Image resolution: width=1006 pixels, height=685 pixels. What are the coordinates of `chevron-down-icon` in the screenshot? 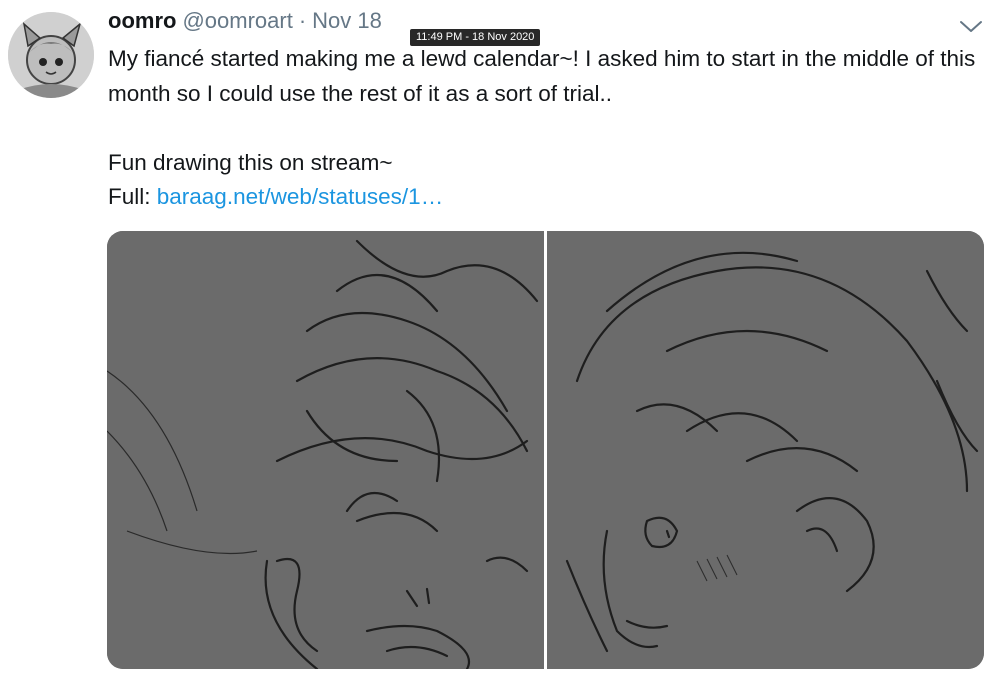 It's located at (971, 26).